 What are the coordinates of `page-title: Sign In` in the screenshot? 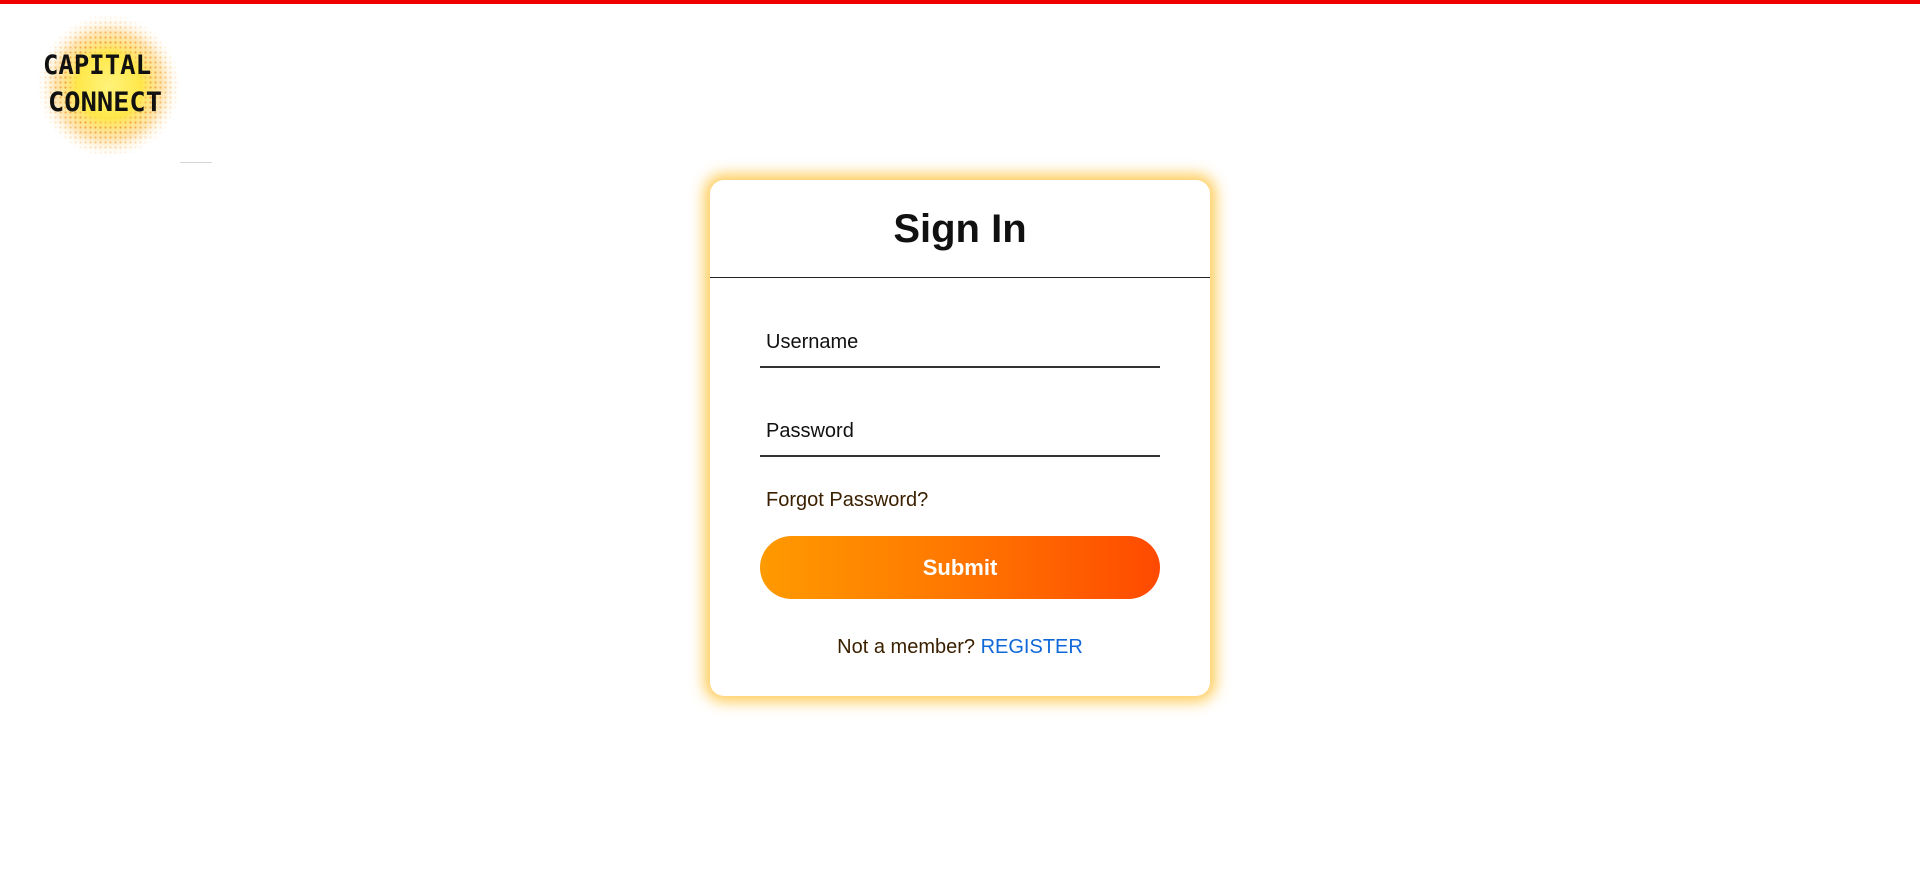 It's located at (960, 229).